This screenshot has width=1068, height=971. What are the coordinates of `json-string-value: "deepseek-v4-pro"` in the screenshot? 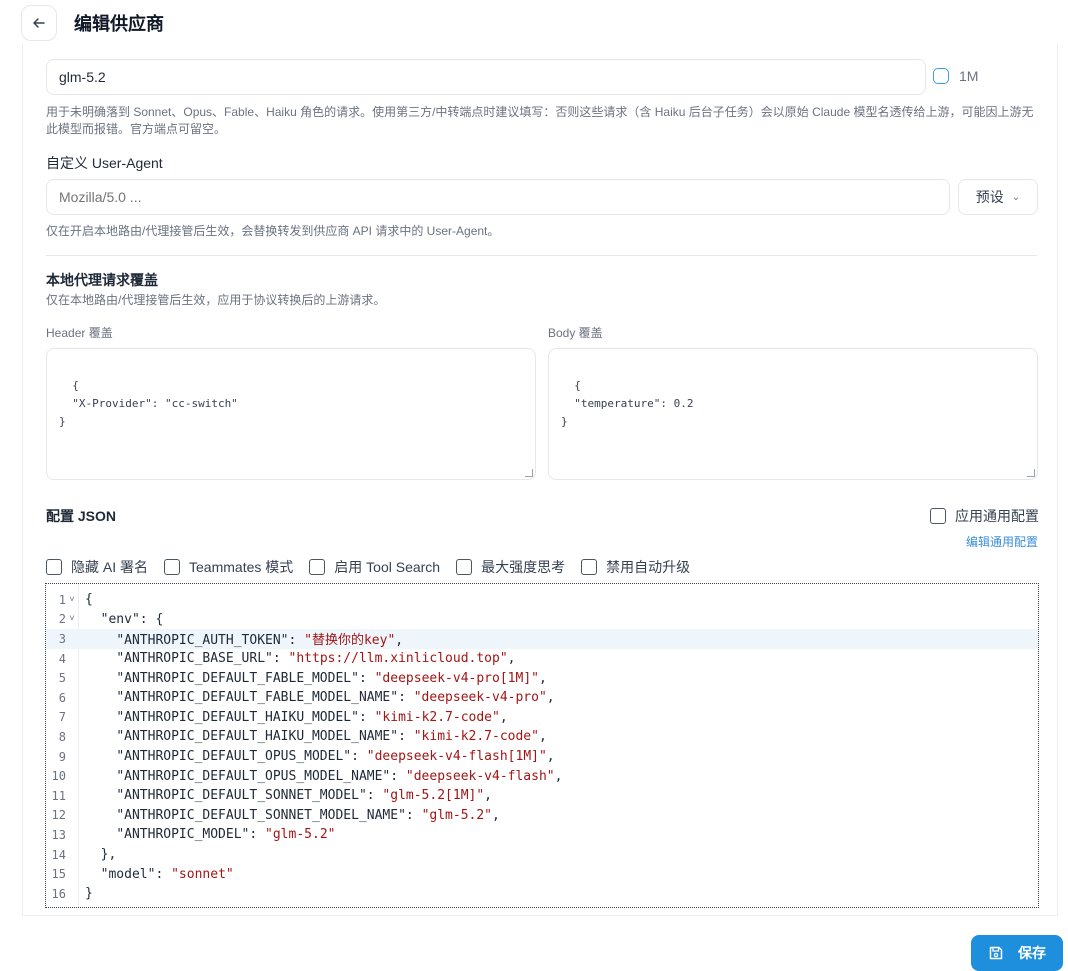 It's located at (480, 698).